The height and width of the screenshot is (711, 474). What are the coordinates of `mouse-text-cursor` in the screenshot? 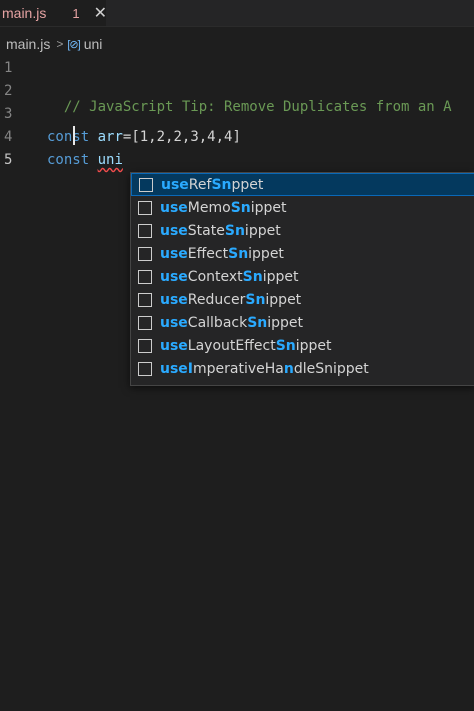 It's located at (74, 135).